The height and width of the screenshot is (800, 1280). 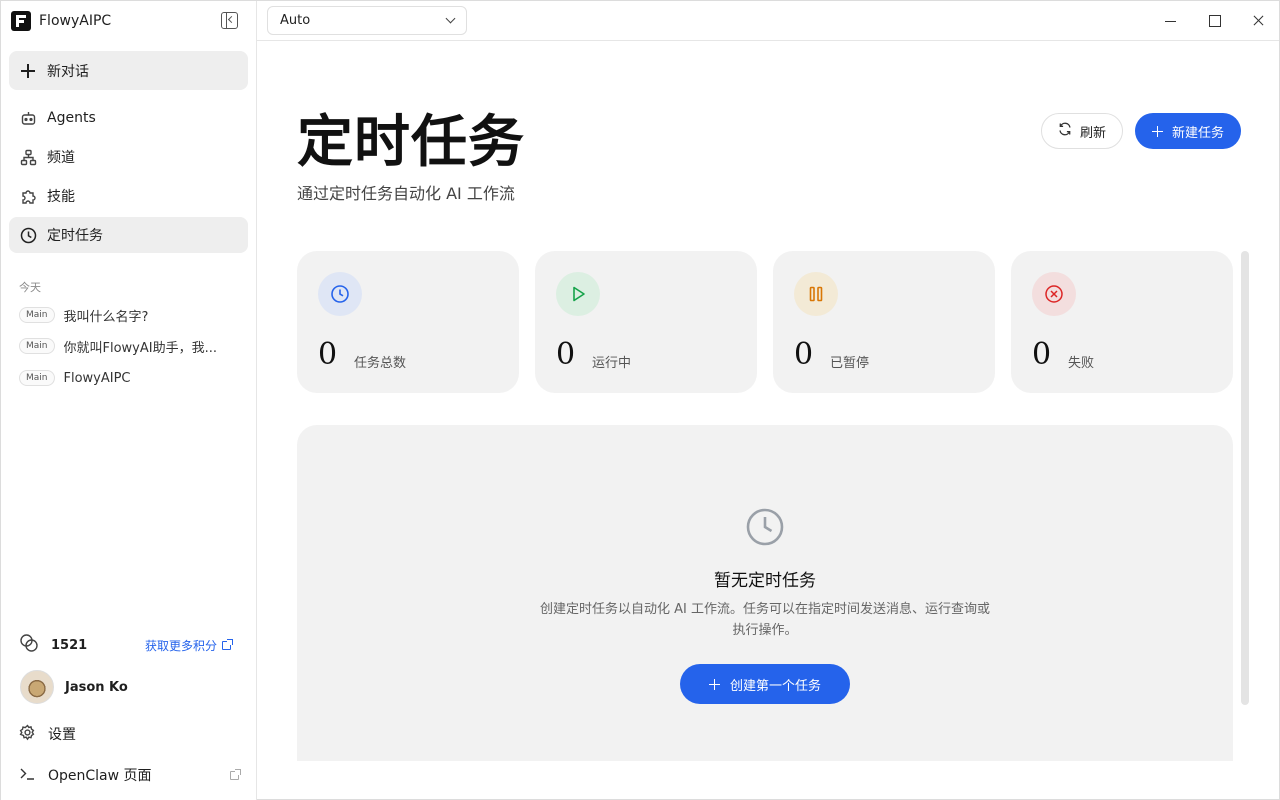 I want to click on user-profile: Jason Ko, so click(x=74, y=687).